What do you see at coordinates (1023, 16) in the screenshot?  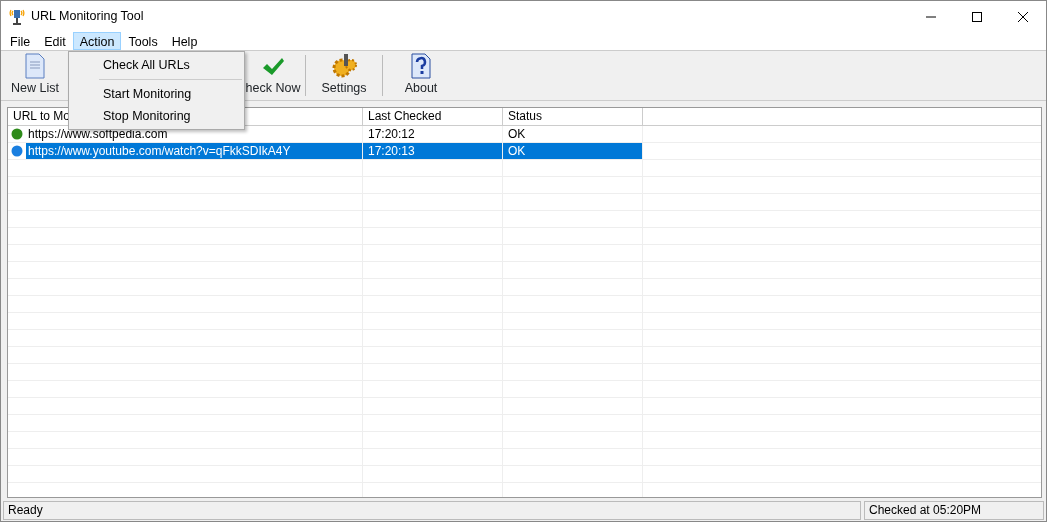 I see `close-icon` at bounding box center [1023, 16].